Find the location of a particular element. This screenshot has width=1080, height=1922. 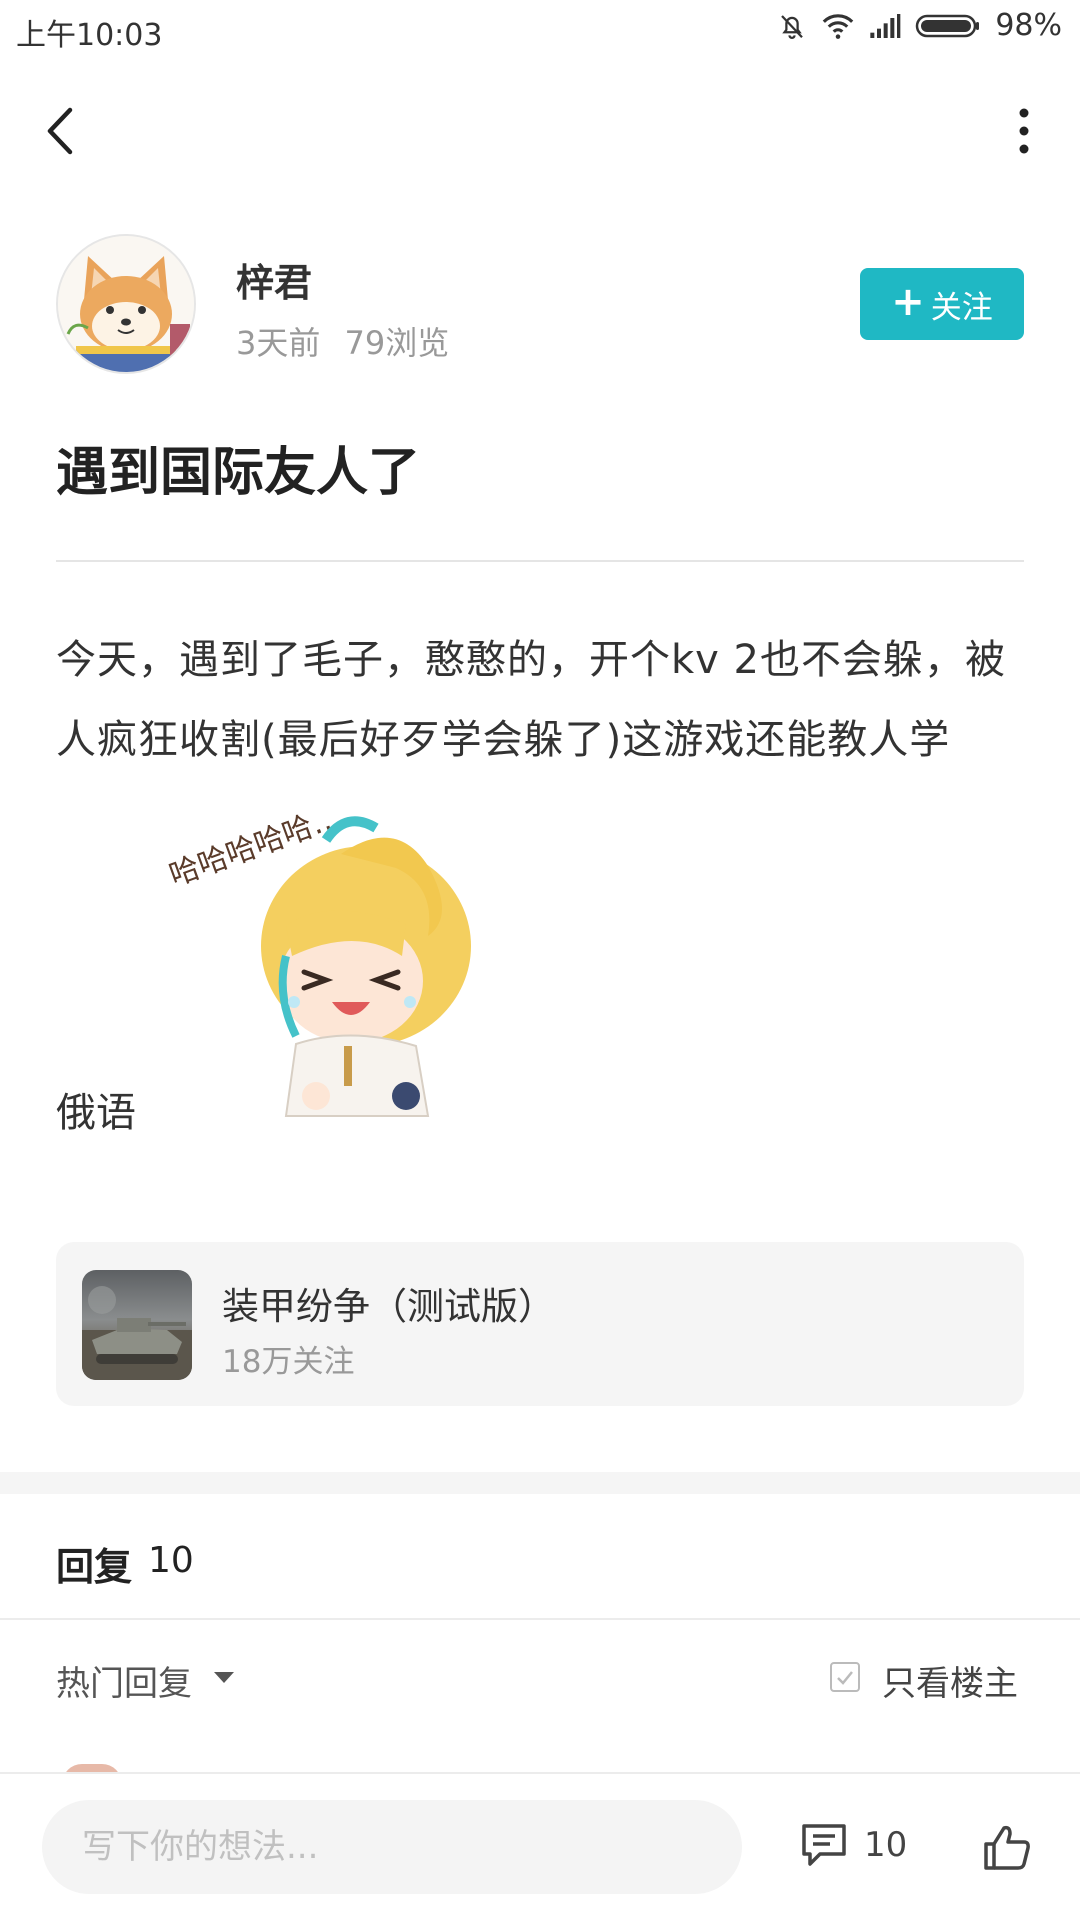

game-followers: 18万关注 is located at coordinates (288, 1362).